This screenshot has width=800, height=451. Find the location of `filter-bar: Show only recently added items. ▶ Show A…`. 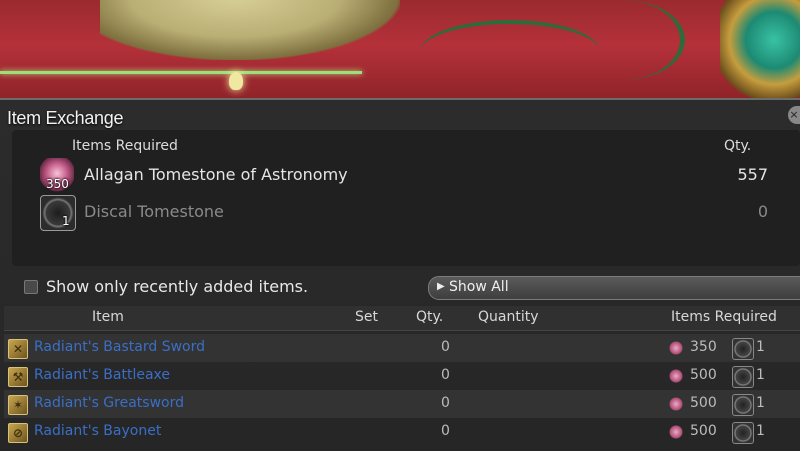

filter-bar: Show only recently added items. ▶ Show A… is located at coordinates (400, 287).